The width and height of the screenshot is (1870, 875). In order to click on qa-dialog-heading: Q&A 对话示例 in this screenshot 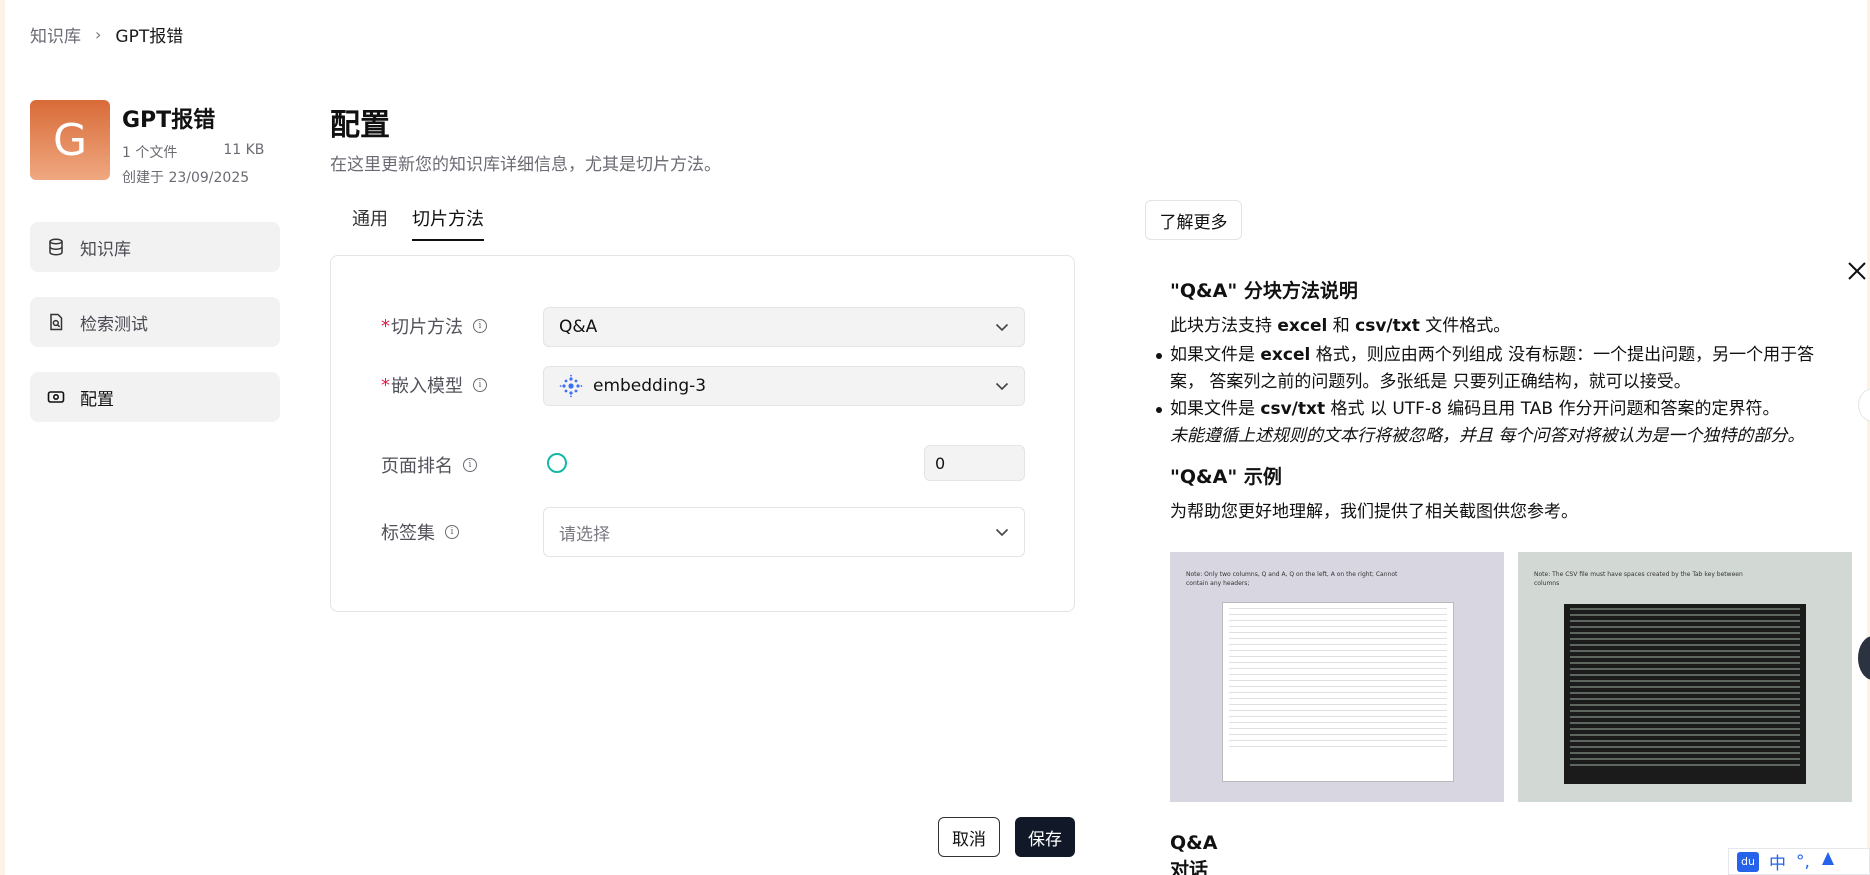, I will do `click(1194, 853)`.